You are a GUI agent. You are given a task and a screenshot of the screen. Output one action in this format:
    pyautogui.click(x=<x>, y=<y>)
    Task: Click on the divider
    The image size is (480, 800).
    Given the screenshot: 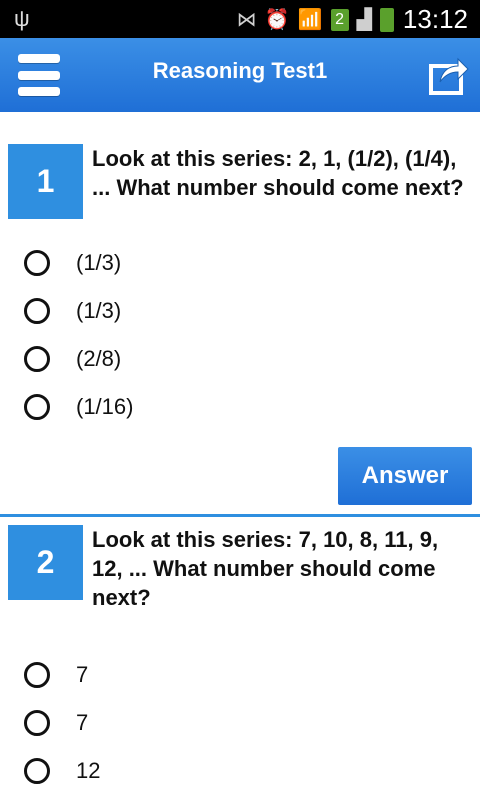 What is the action you would take?
    pyautogui.click(x=240, y=515)
    